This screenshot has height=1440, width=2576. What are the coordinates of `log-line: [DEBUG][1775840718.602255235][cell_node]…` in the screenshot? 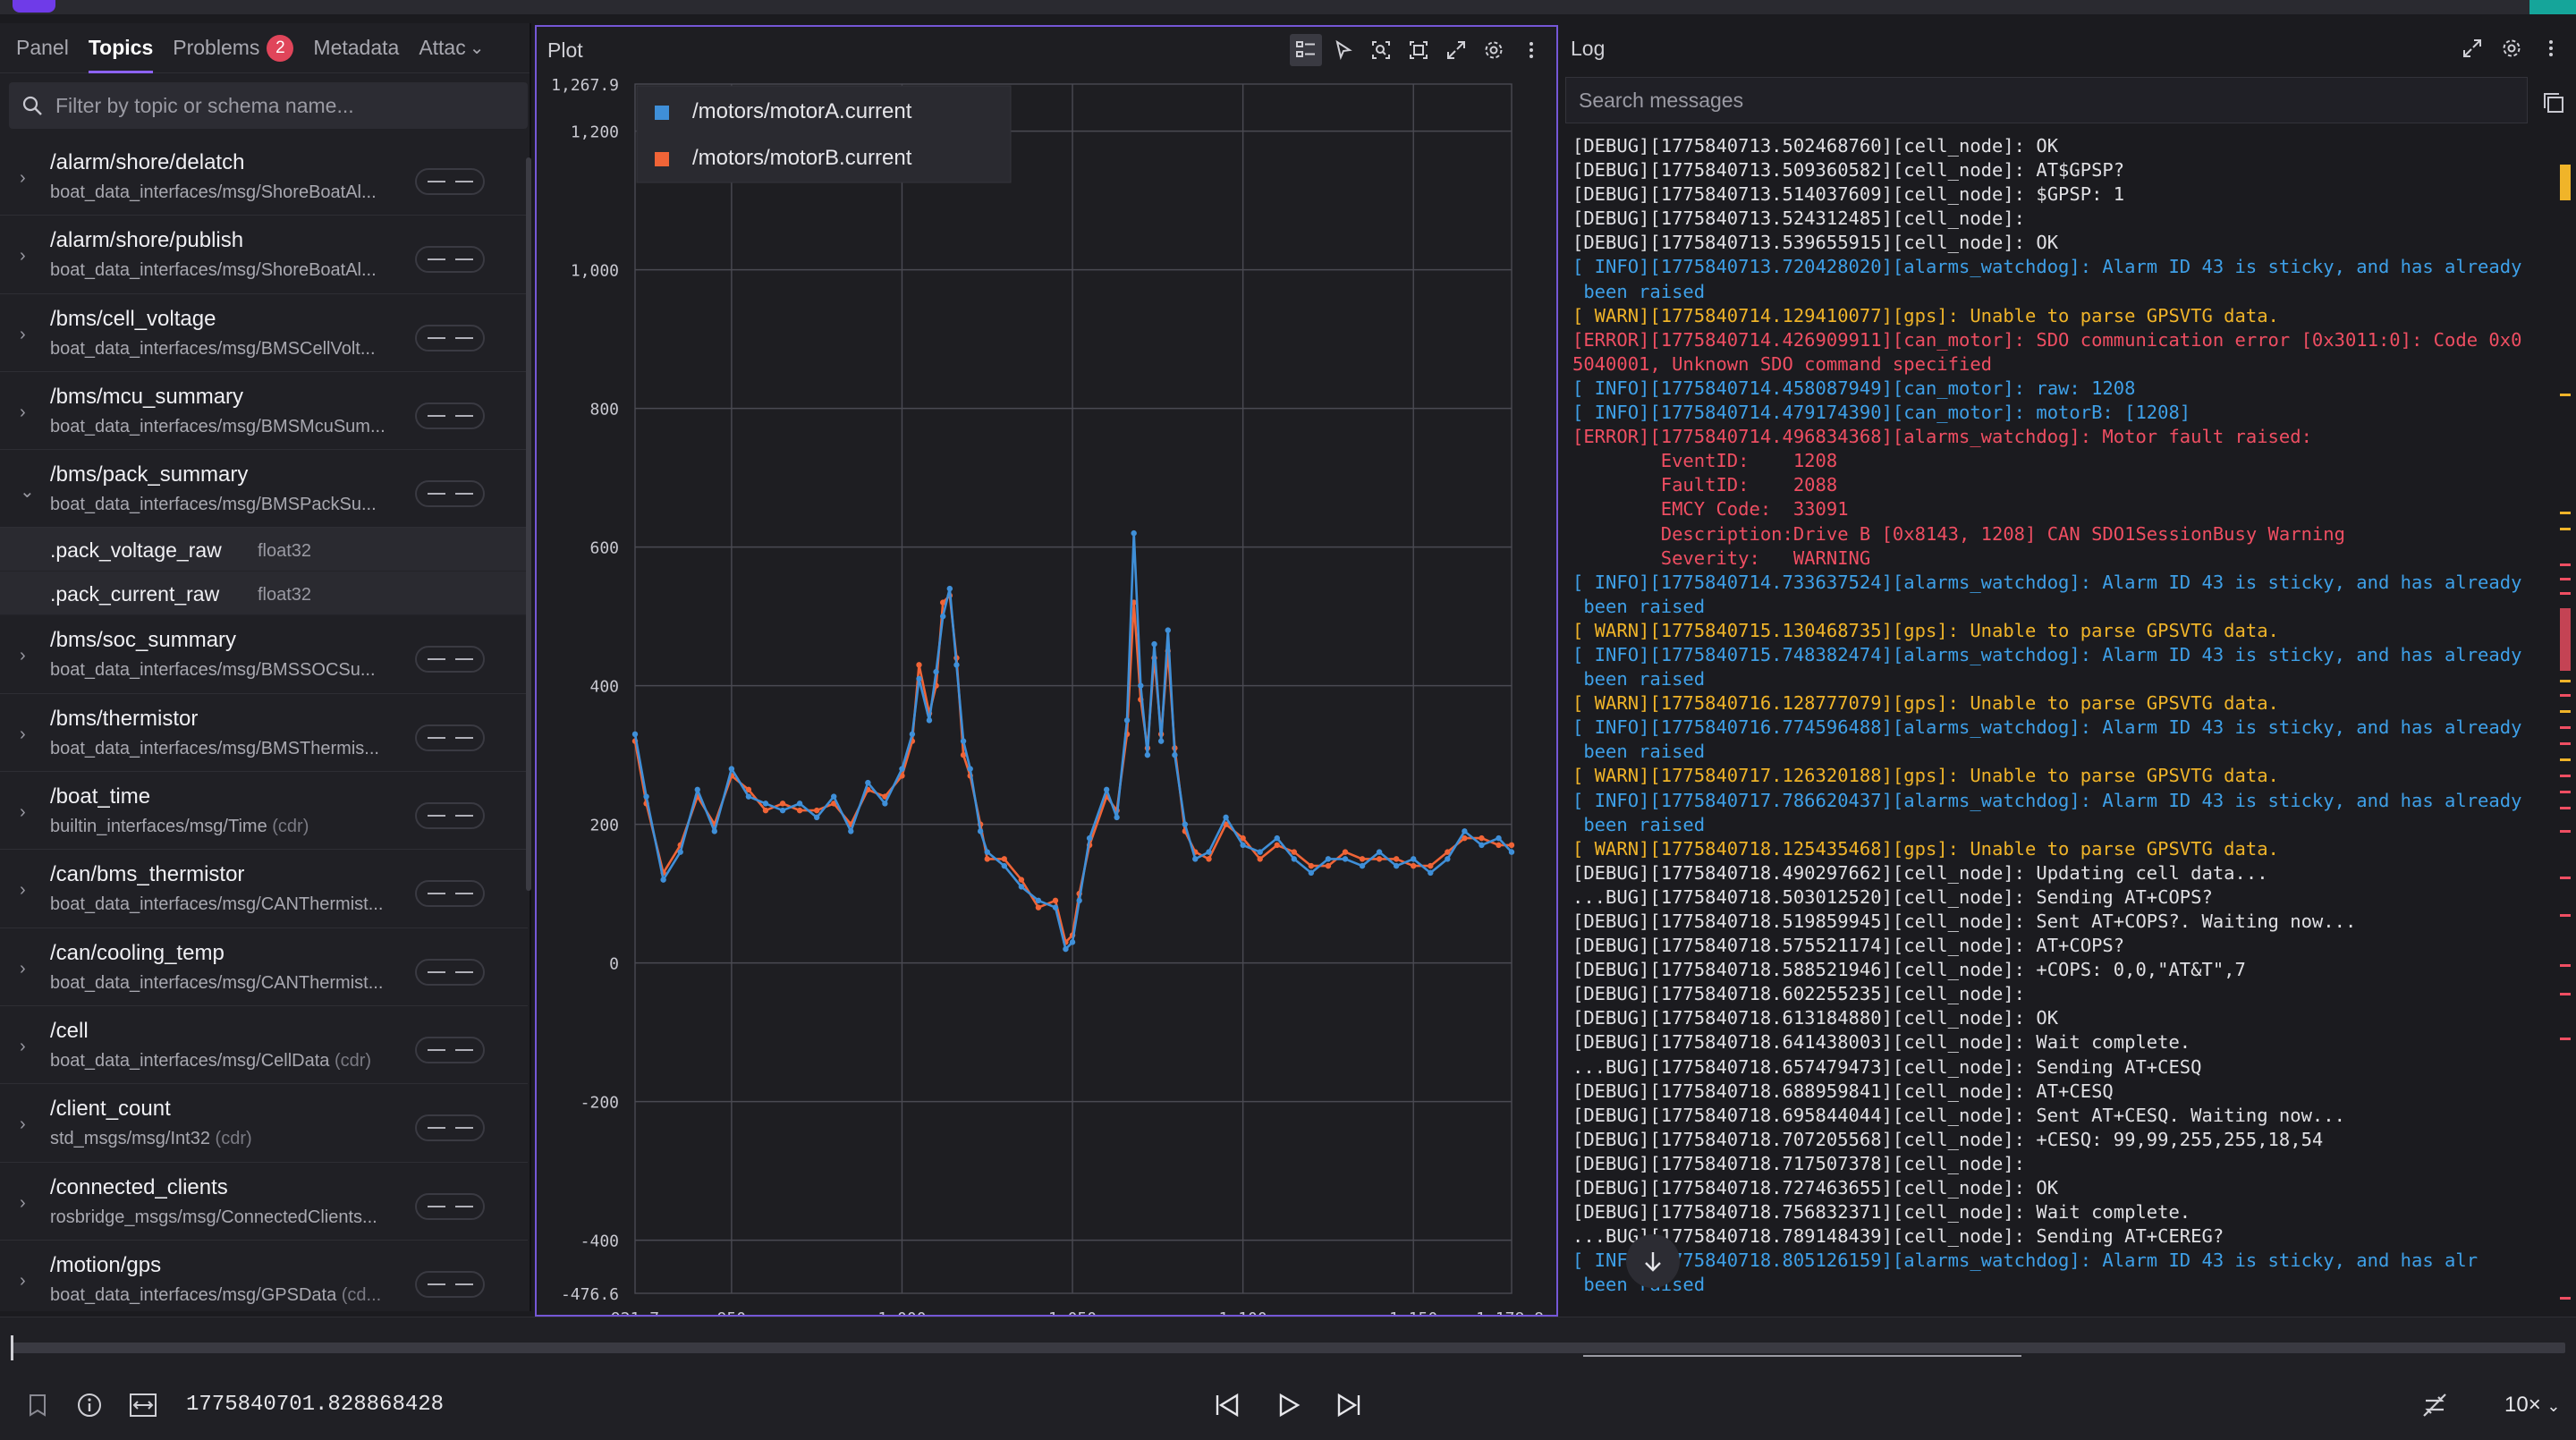 It's located at (2059, 994).